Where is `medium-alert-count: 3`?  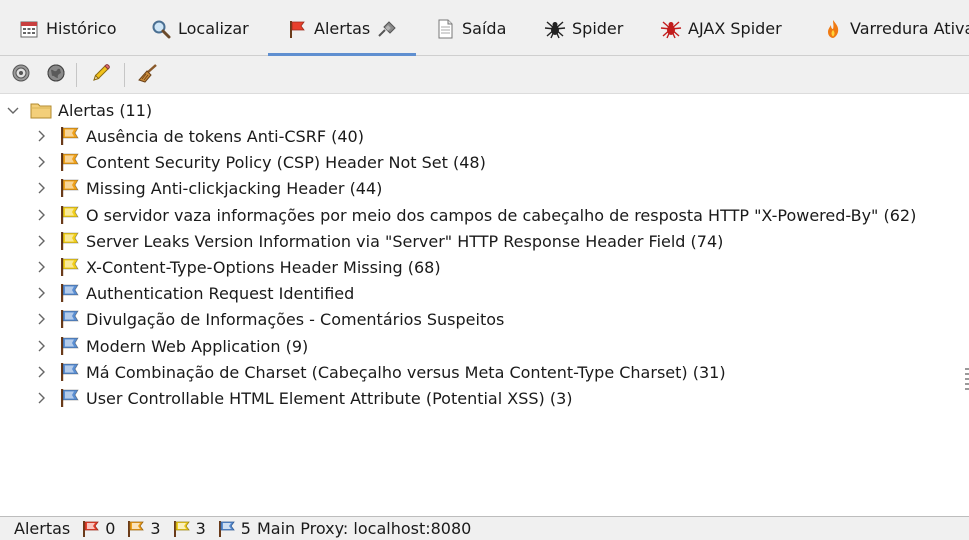
medium-alert-count: 3 is located at coordinates (155, 528).